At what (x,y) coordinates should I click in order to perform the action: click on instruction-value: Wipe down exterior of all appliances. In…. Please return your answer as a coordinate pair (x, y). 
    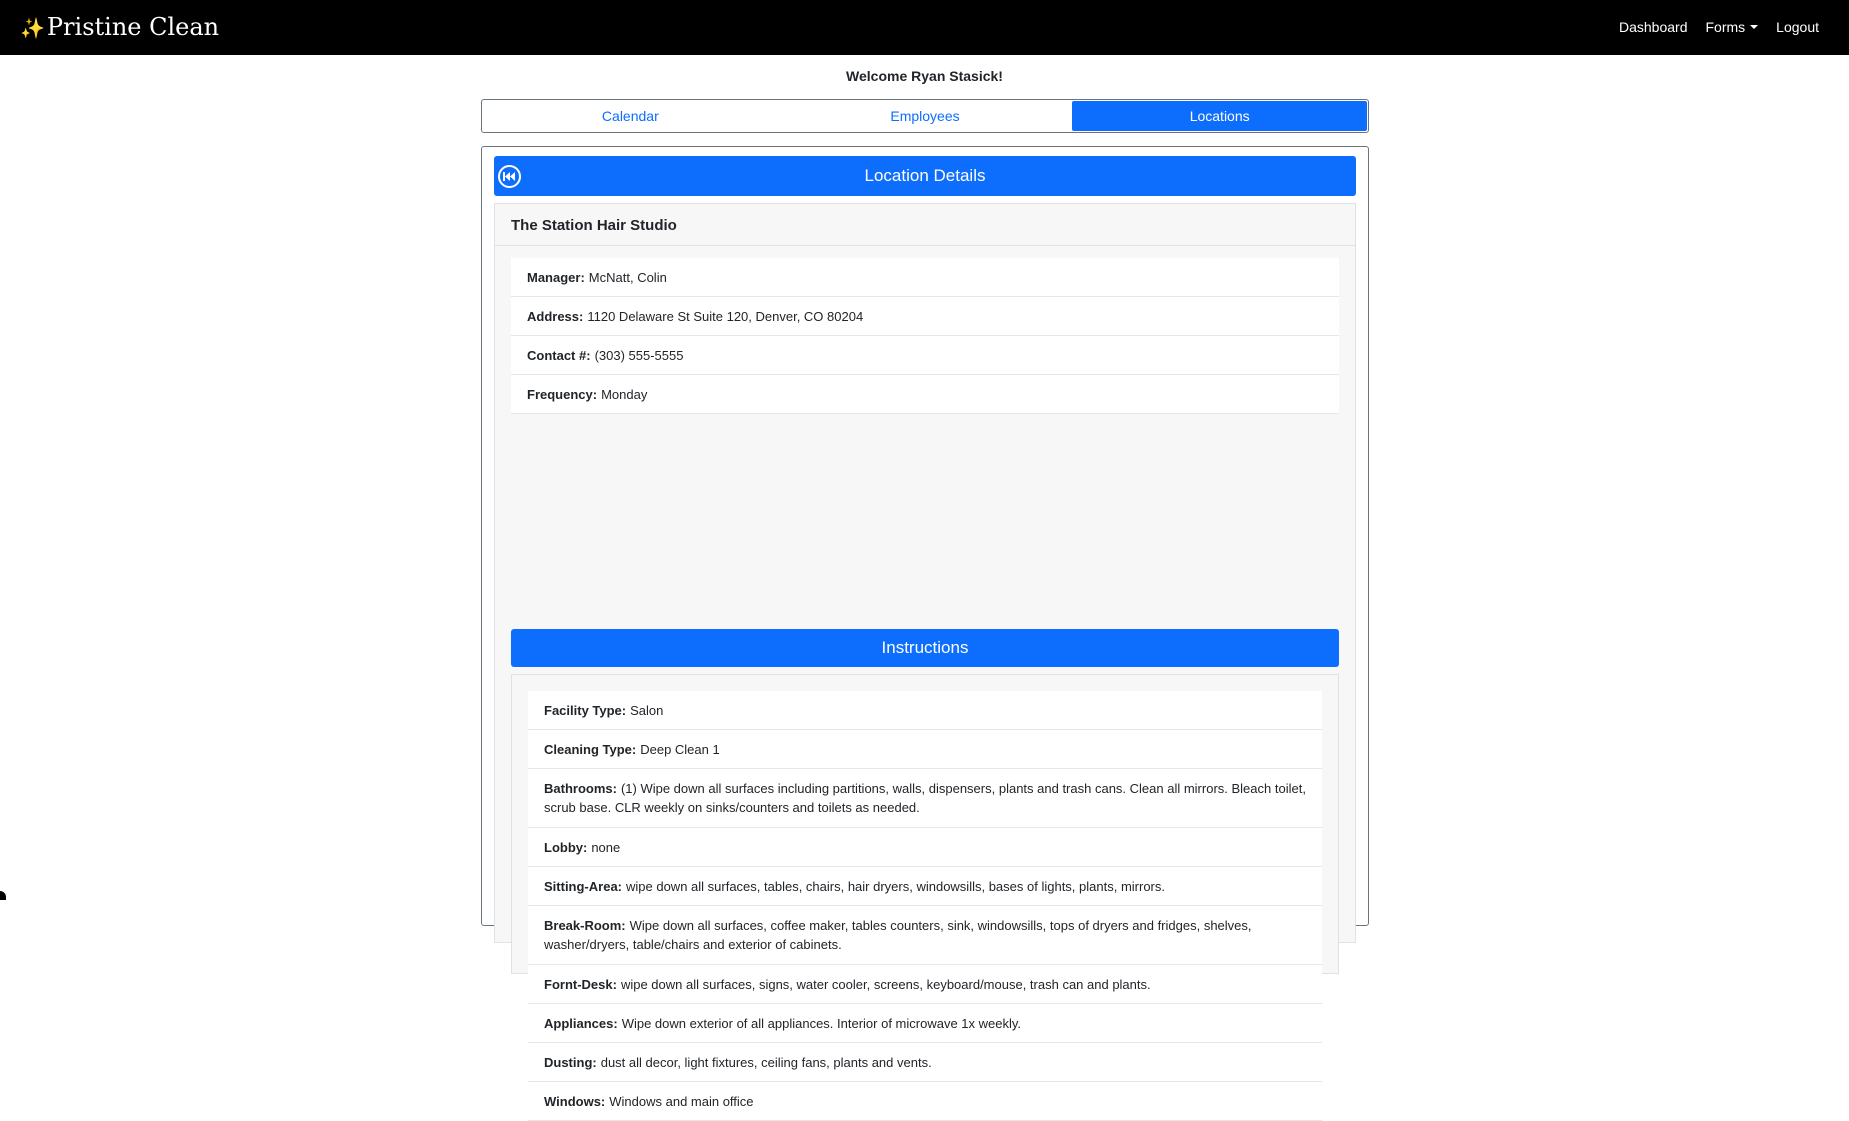
    Looking at the image, I should click on (821, 1023).